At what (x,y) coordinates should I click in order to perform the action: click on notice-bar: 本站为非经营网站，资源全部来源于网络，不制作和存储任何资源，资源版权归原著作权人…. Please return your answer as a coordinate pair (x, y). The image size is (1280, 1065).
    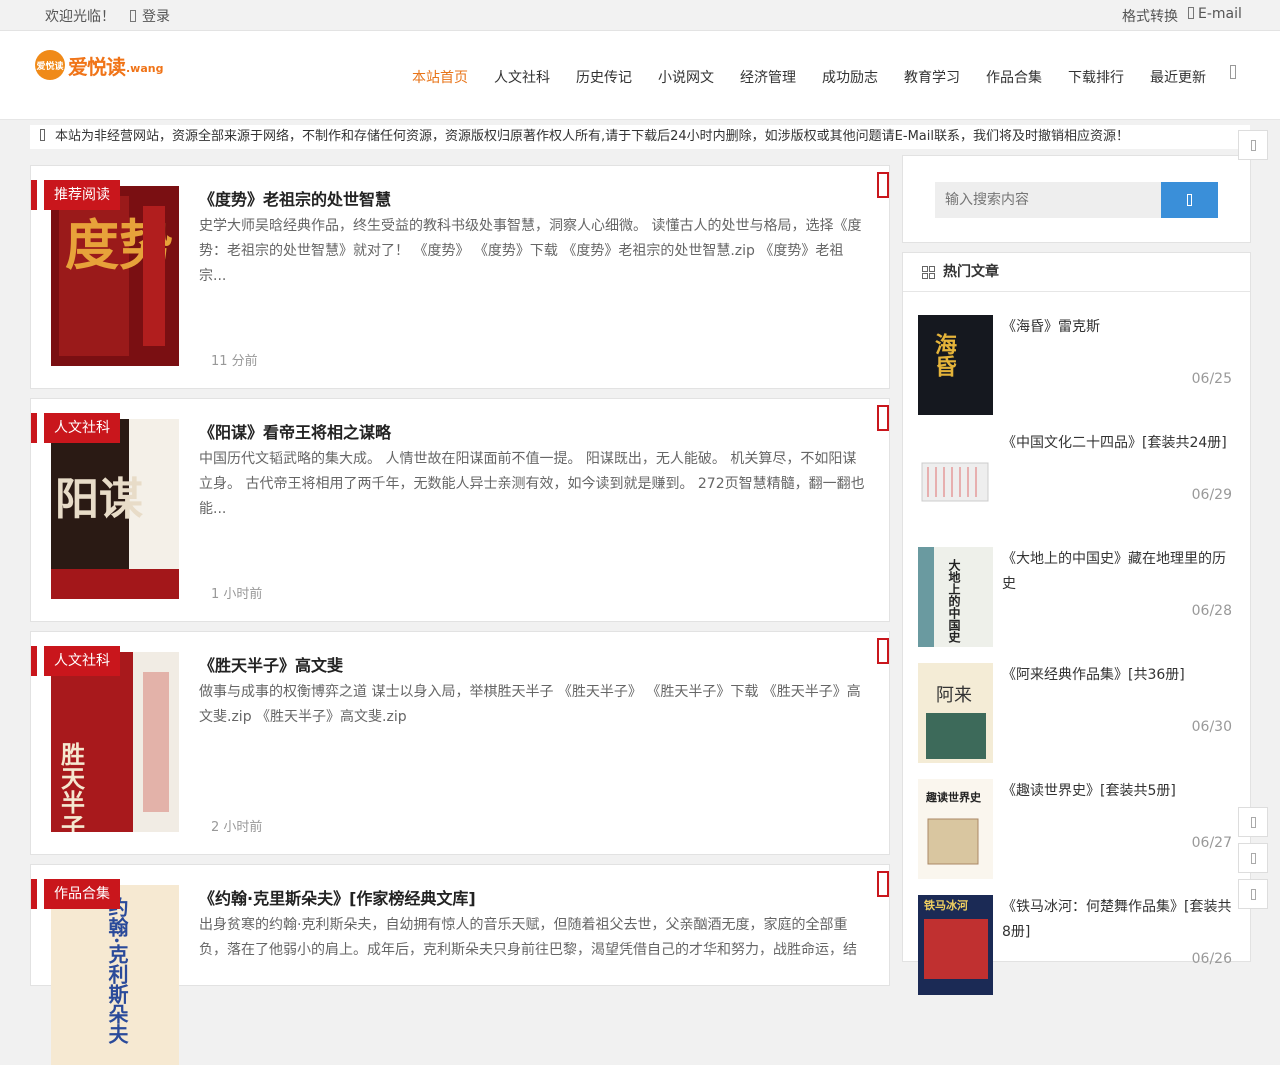
    Looking at the image, I should click on (640, 137).